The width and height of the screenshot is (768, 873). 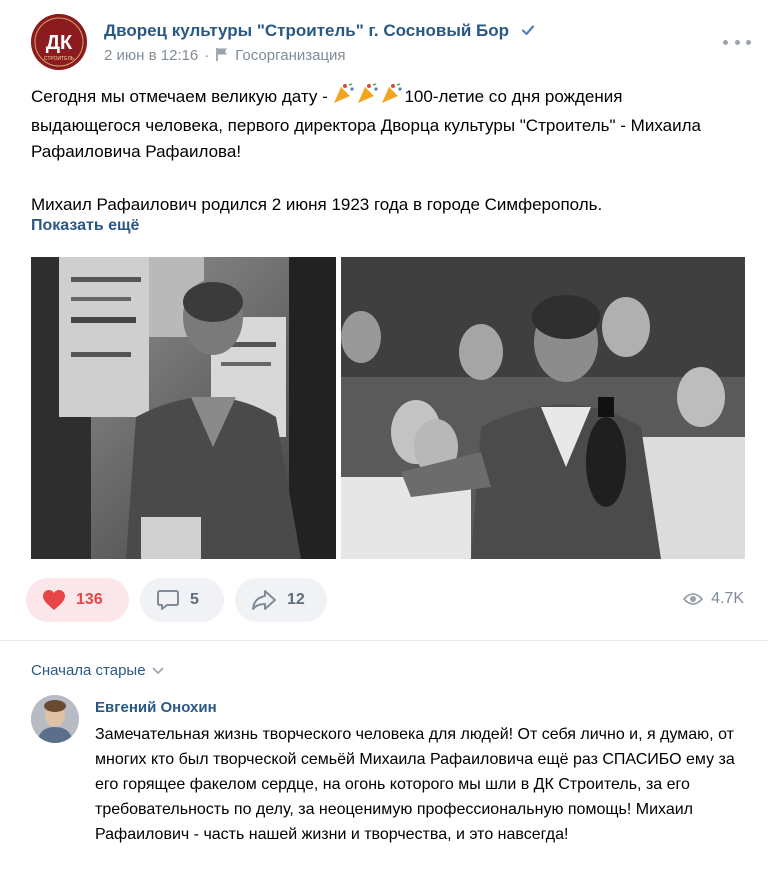 I want to click on verified-check-icon, so click(x=528, y=32).